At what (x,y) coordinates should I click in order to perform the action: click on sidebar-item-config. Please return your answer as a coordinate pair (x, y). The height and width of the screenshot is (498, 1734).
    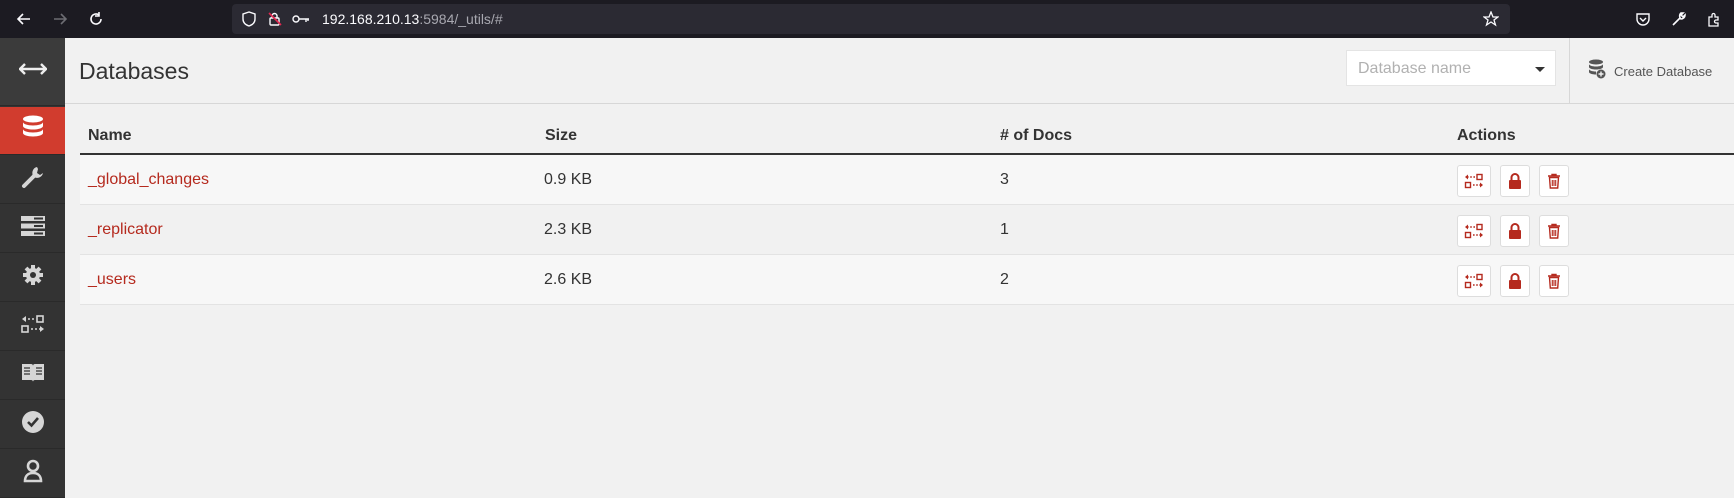
    Looking at the image, I should click on (32, 278).